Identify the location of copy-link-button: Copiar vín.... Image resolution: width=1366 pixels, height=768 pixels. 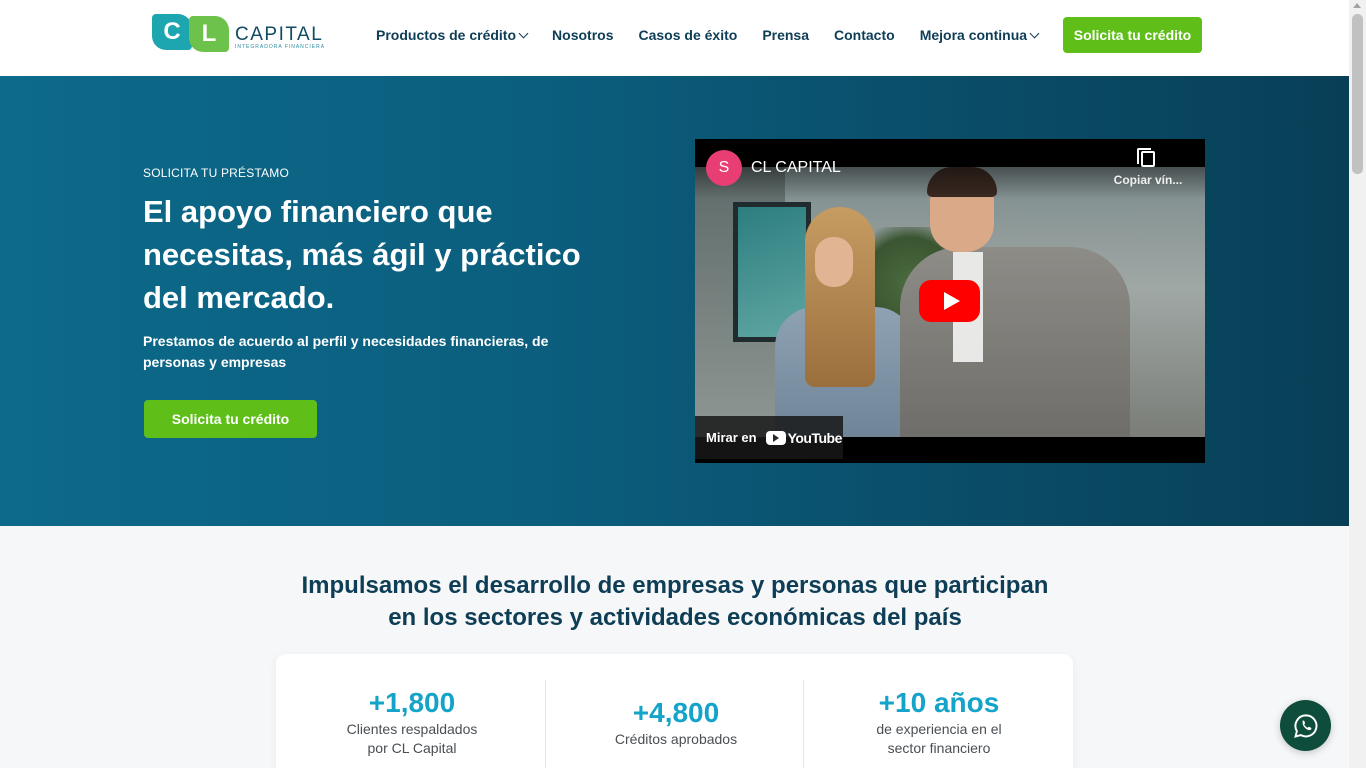
(1148, 167).